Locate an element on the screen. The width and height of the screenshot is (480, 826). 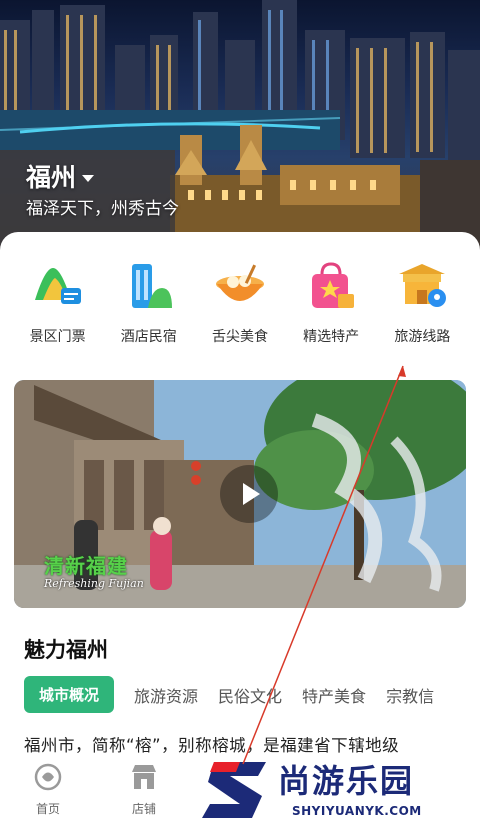
play-button is located at coordinates (249, 494).